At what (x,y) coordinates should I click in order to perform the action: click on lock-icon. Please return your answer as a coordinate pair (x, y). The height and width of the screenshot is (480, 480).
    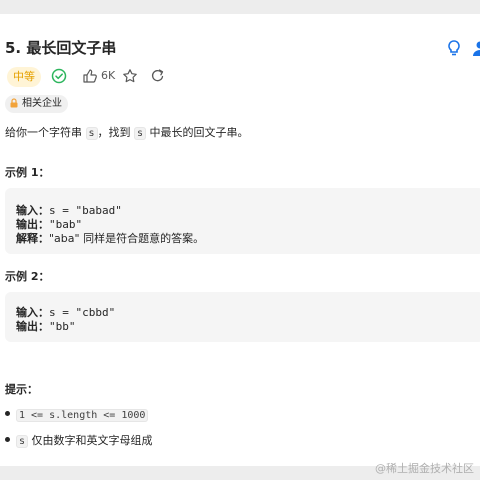
    Looking at the image, I should click on (14, 103).